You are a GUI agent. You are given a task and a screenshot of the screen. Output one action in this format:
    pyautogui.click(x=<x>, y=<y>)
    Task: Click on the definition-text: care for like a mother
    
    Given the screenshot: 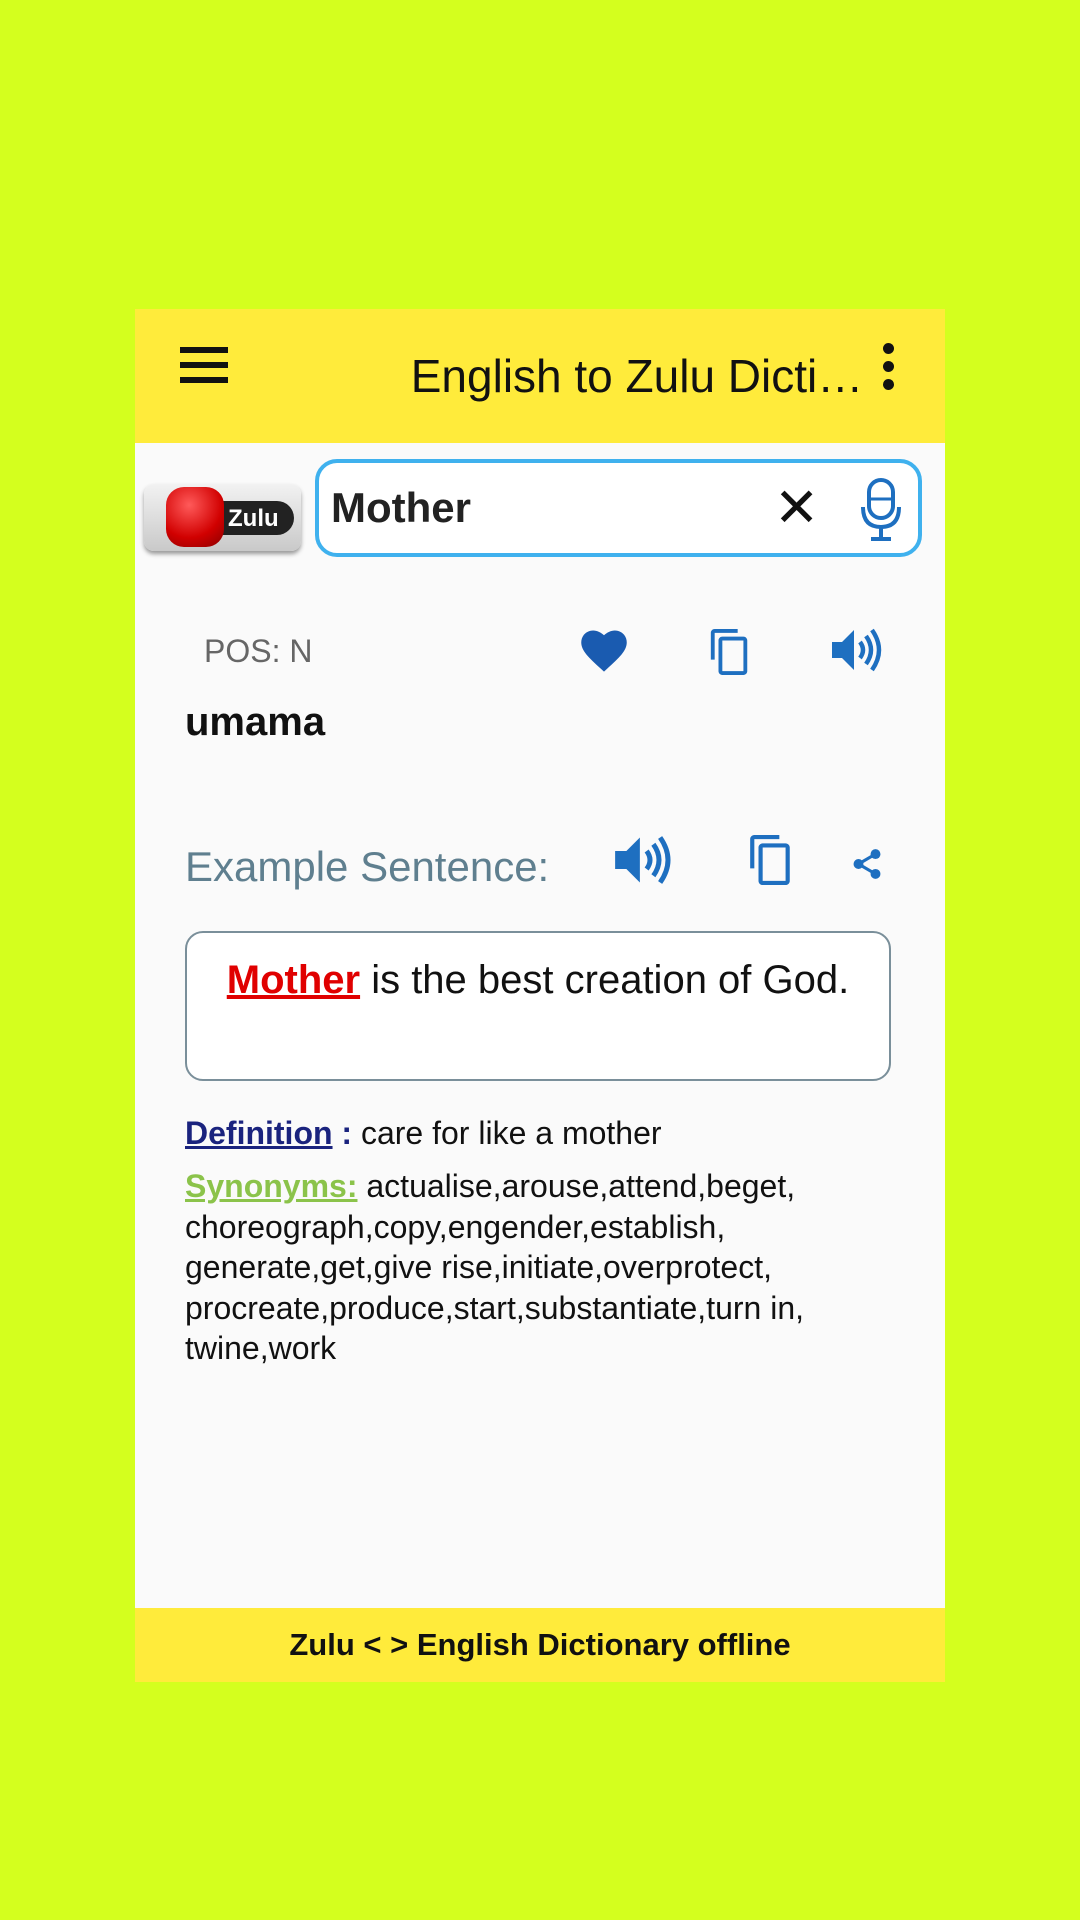 What is the action you would take?
    pyautogui.click(x=507, y=1133)
    